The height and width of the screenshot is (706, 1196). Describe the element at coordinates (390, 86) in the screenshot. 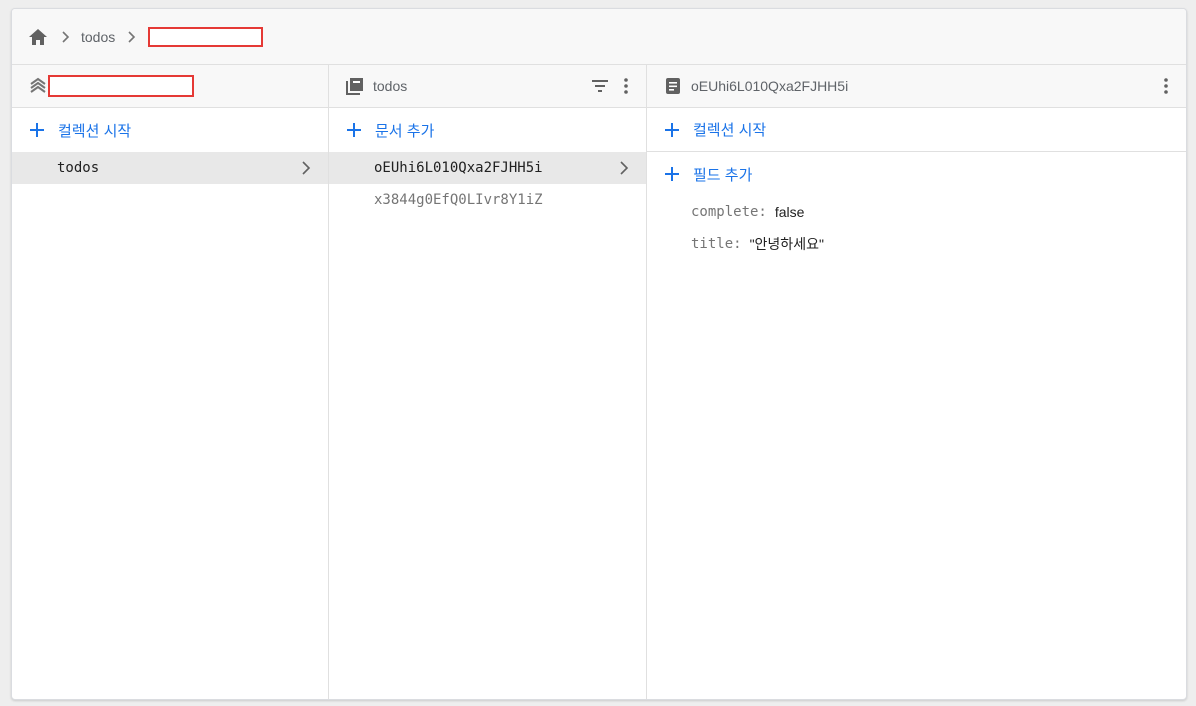

I see `collection-title: todos` at that location.